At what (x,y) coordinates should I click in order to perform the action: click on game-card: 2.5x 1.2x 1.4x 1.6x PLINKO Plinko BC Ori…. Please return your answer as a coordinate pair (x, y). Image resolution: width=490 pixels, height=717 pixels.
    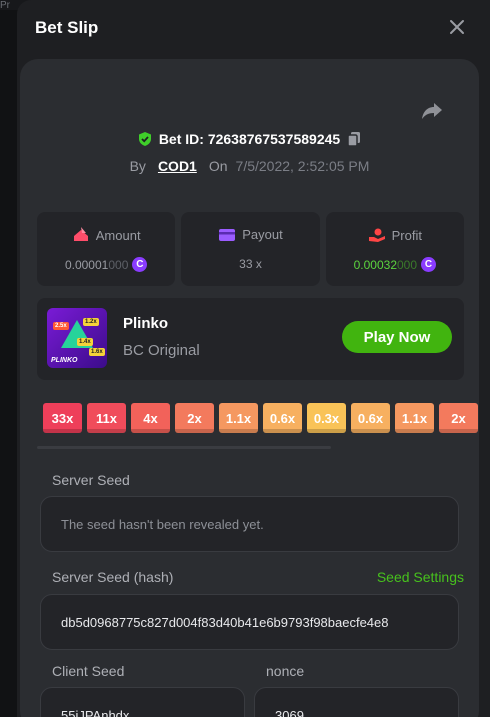
    Looking at the image, I should click on (250, 339).